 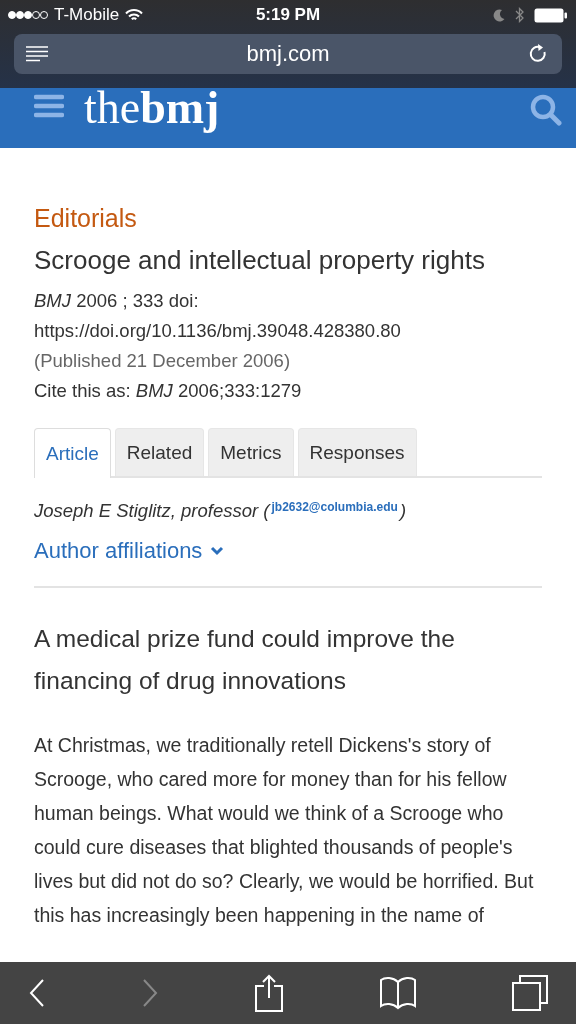 What do you see at coordinates (499, 15) in the screenshot?
I see `moon-icon` at bounding box center [499, 15].